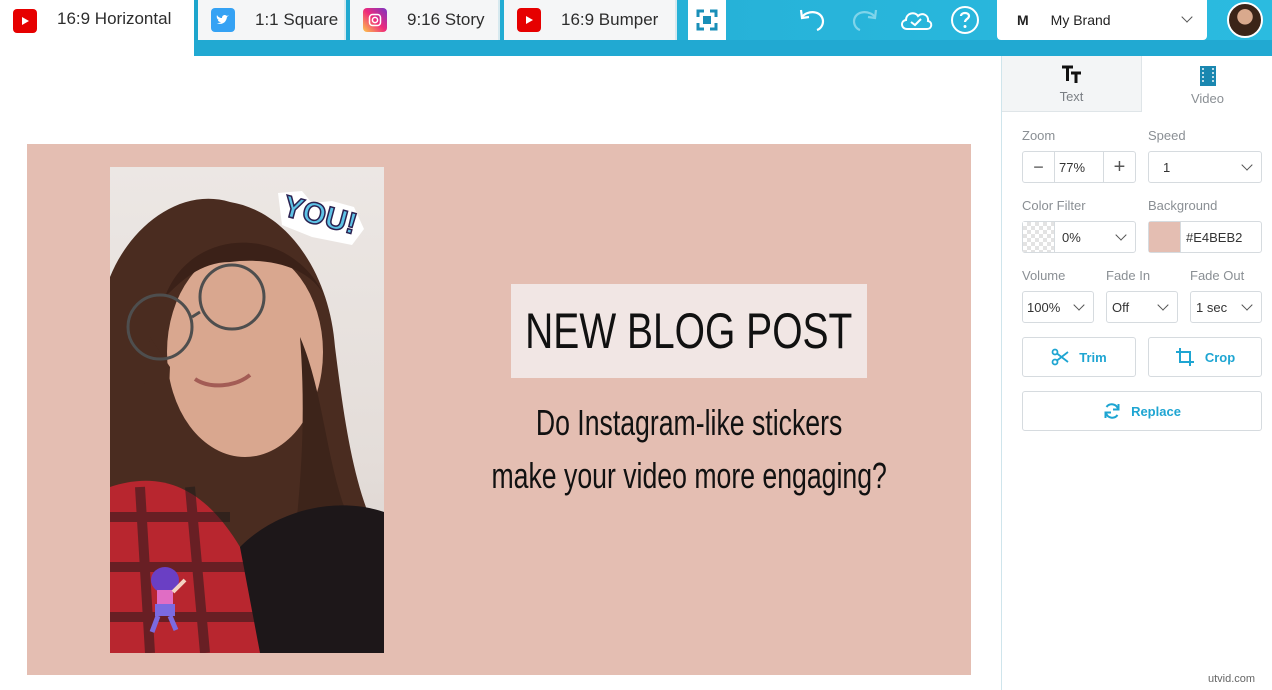 Image resolution: width=1272 pixels, height=690 pixels. I want to click on film-icon, so click(1207, 76).